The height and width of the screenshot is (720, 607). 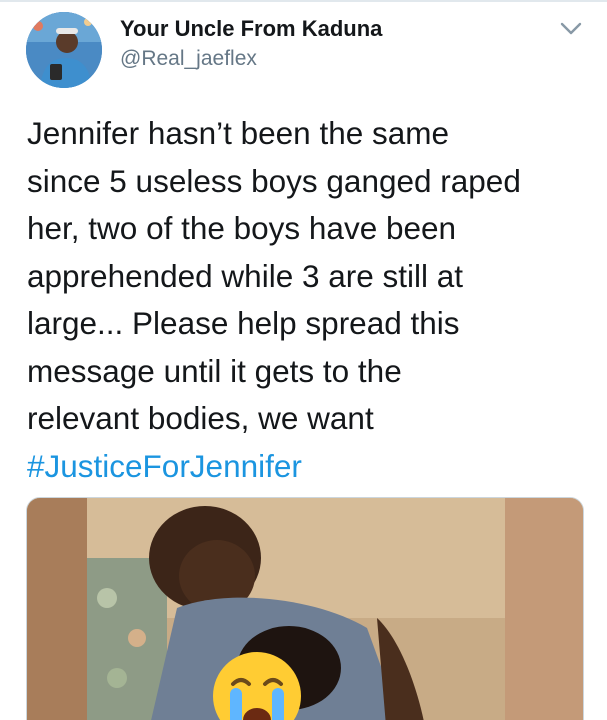 I want to click on chevron-down-icon, so click(x=571, y=29).